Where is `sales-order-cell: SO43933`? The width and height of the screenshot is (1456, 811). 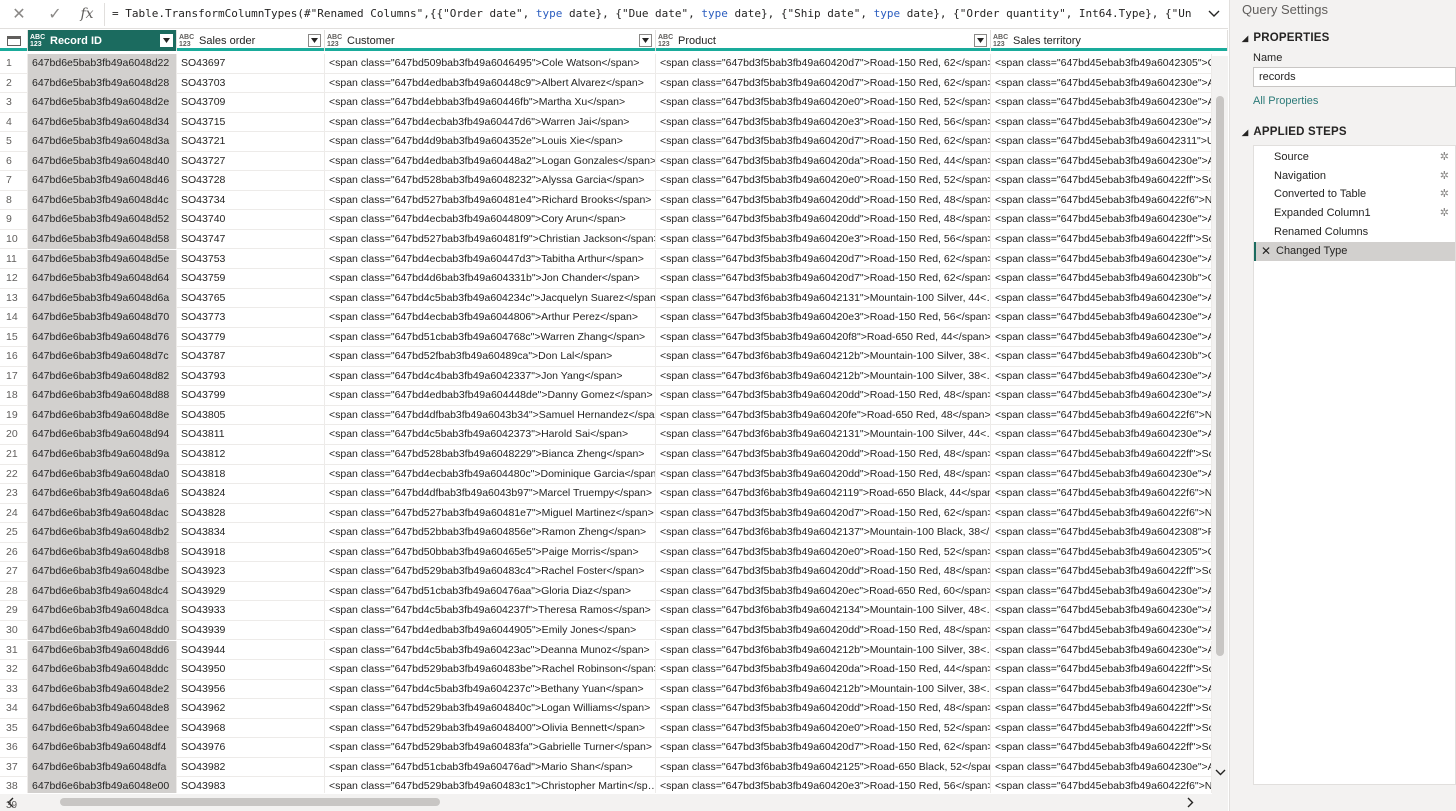 sales-order-cell: SO43933 is located at coordinates (251, 611).